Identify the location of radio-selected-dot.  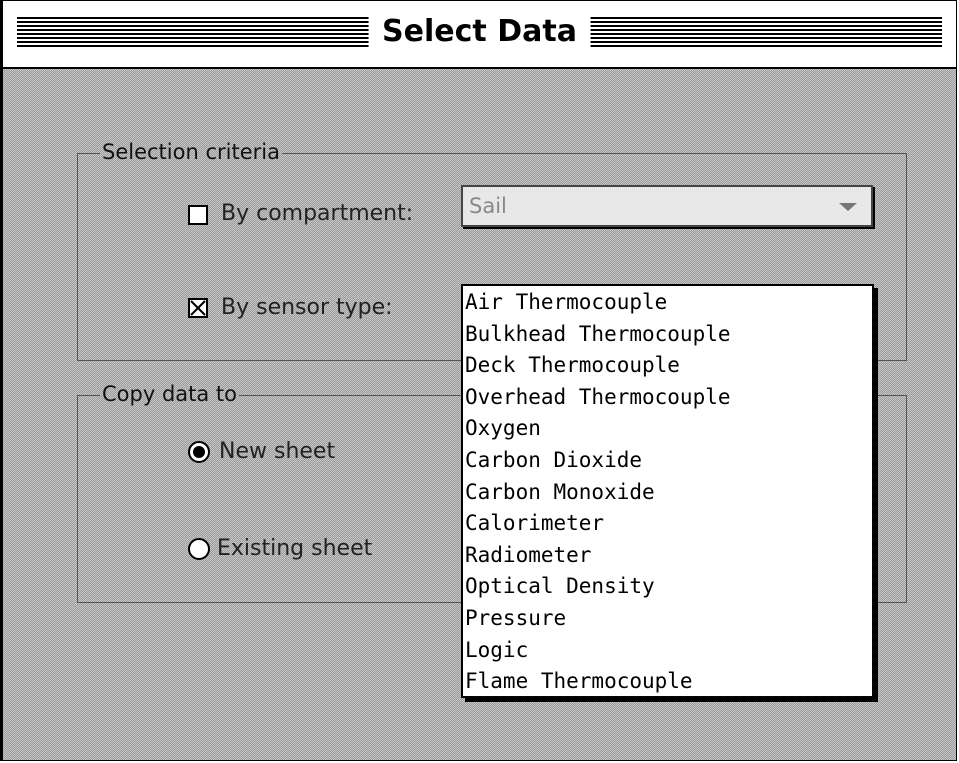
(199, 452).